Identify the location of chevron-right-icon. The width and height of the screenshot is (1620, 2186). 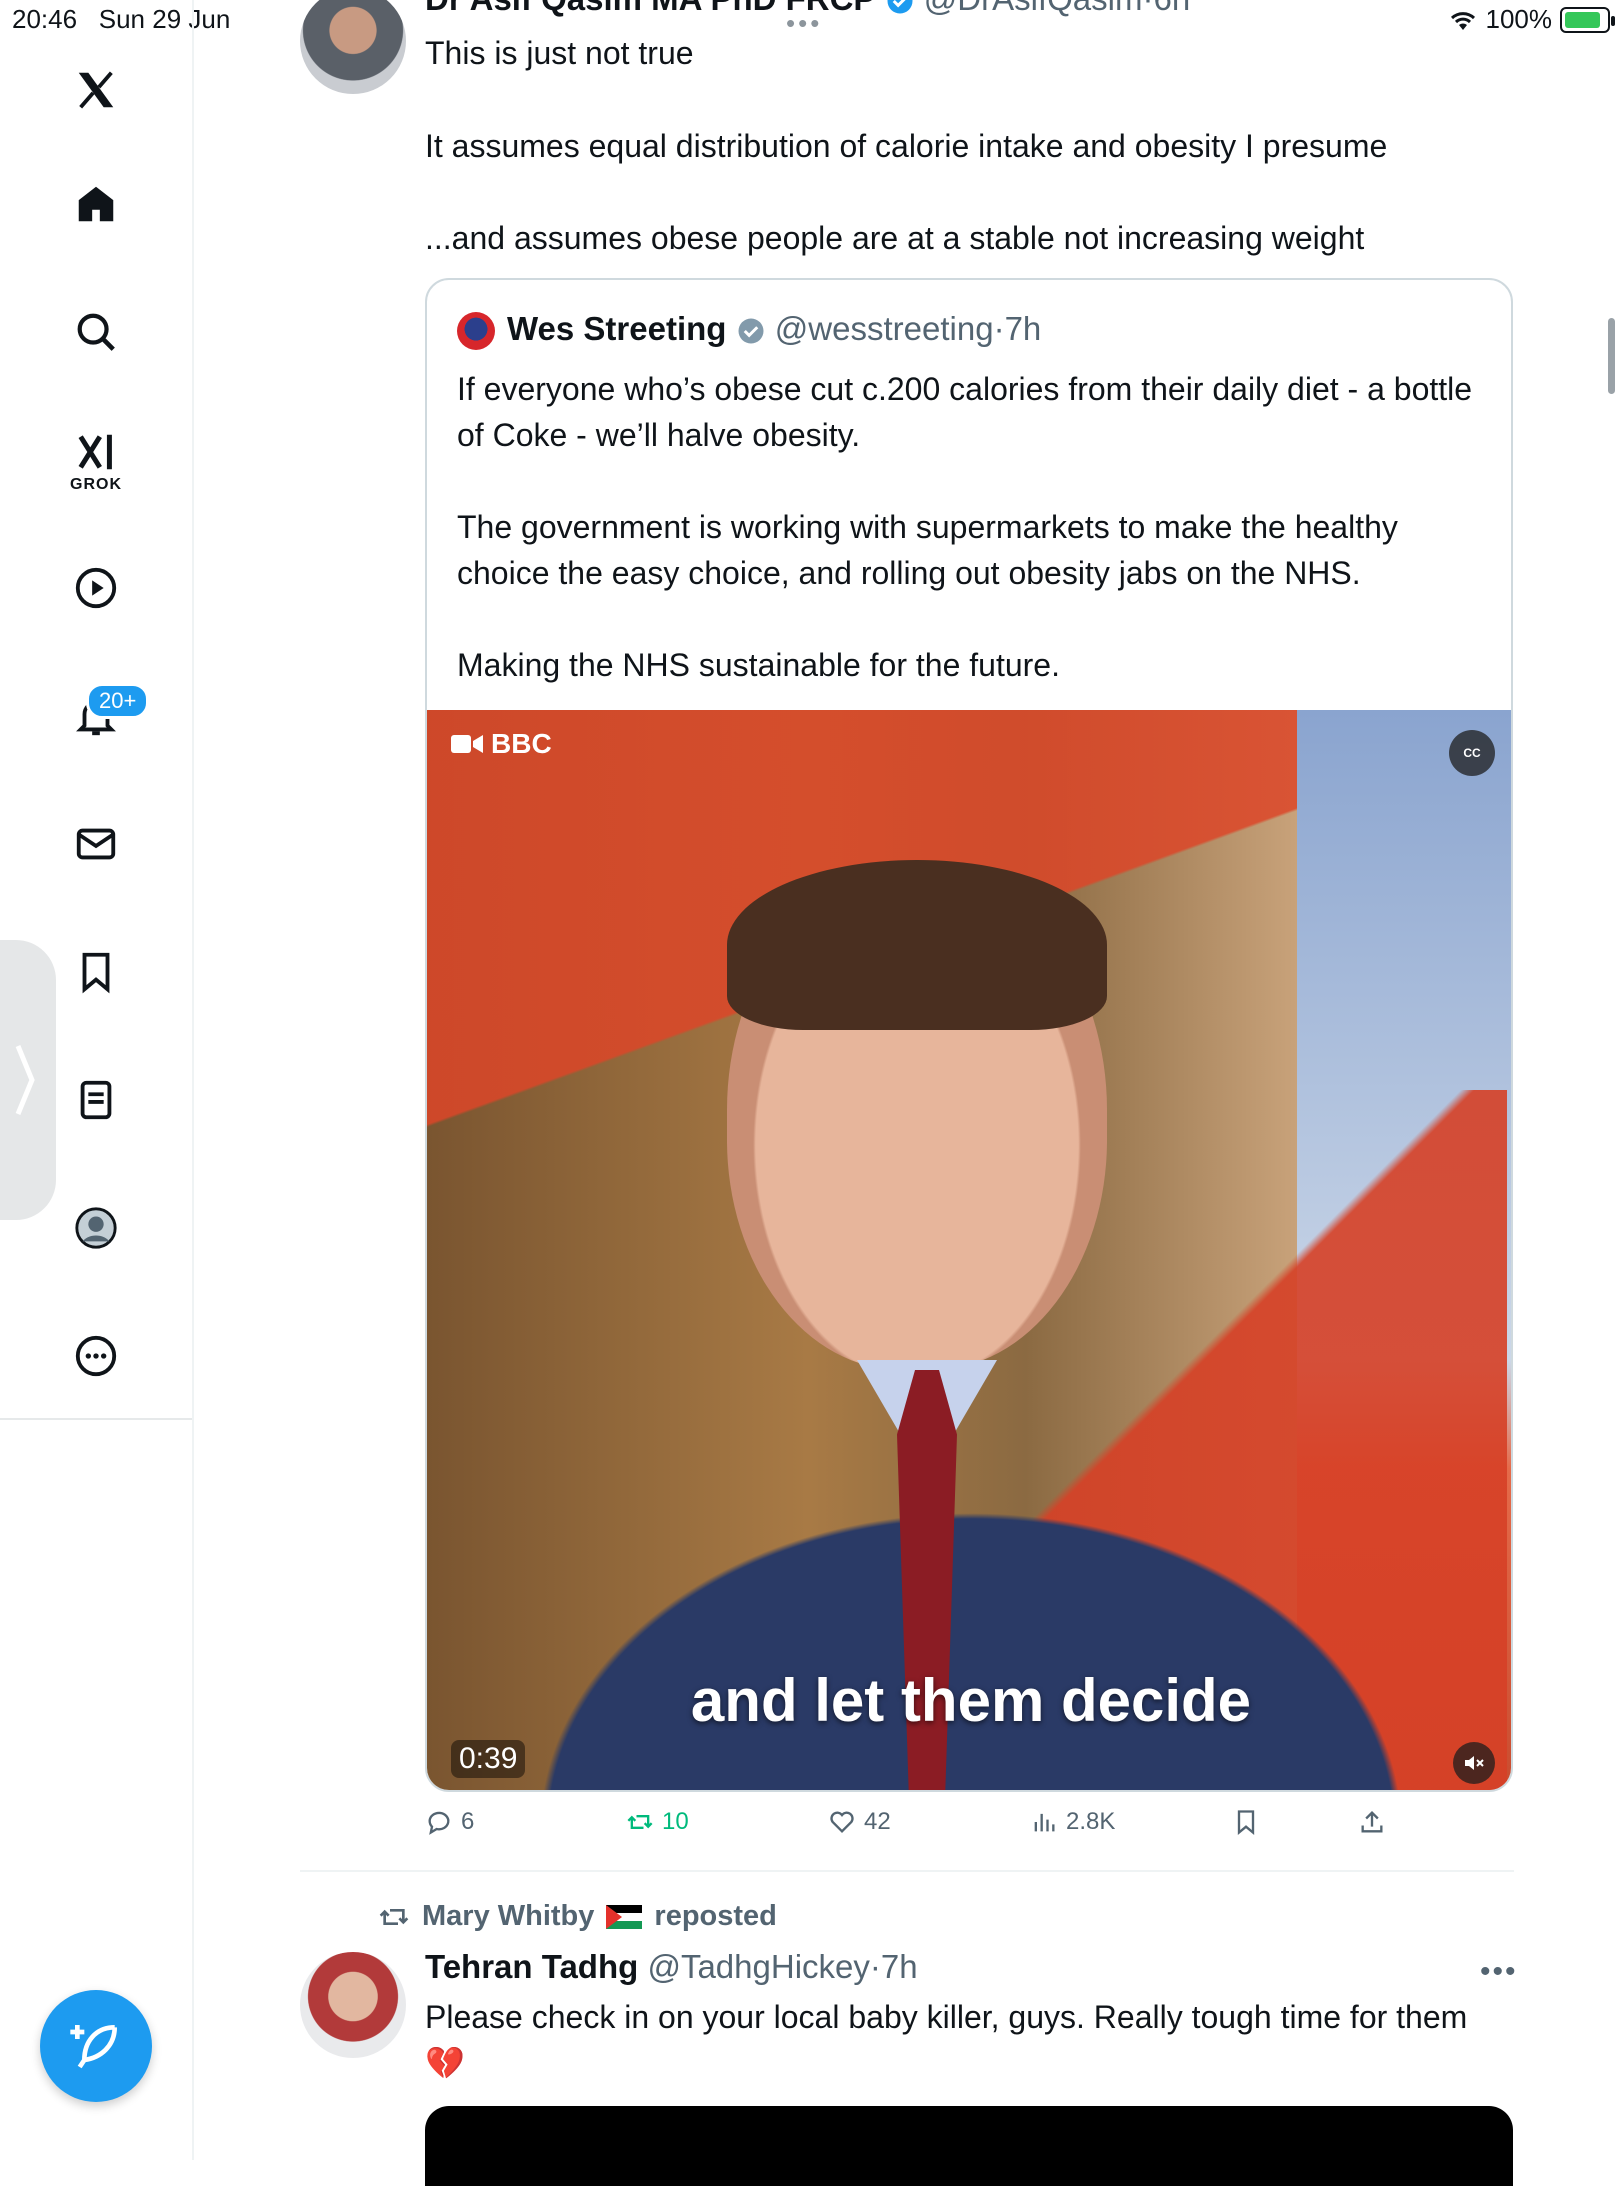
(25, 1080).